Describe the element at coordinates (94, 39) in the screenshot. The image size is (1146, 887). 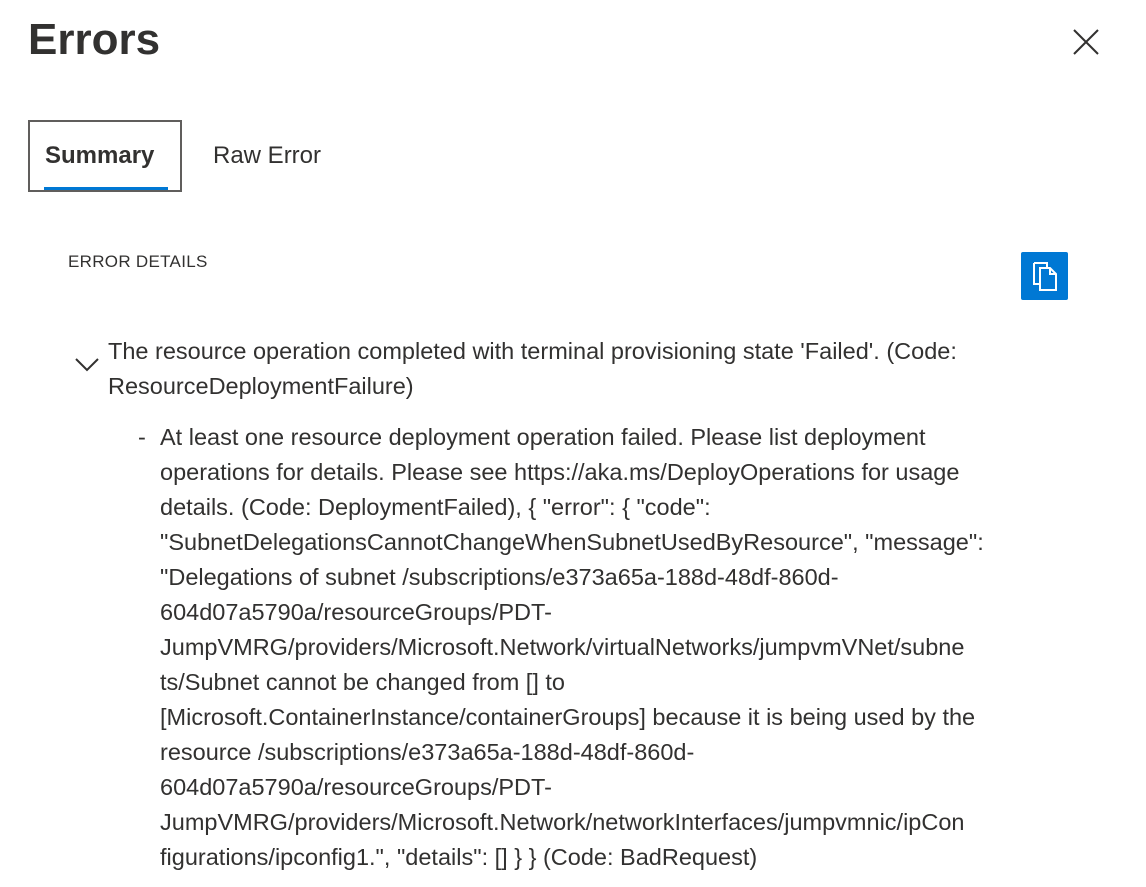
I see `page-title: Errors` at that location.